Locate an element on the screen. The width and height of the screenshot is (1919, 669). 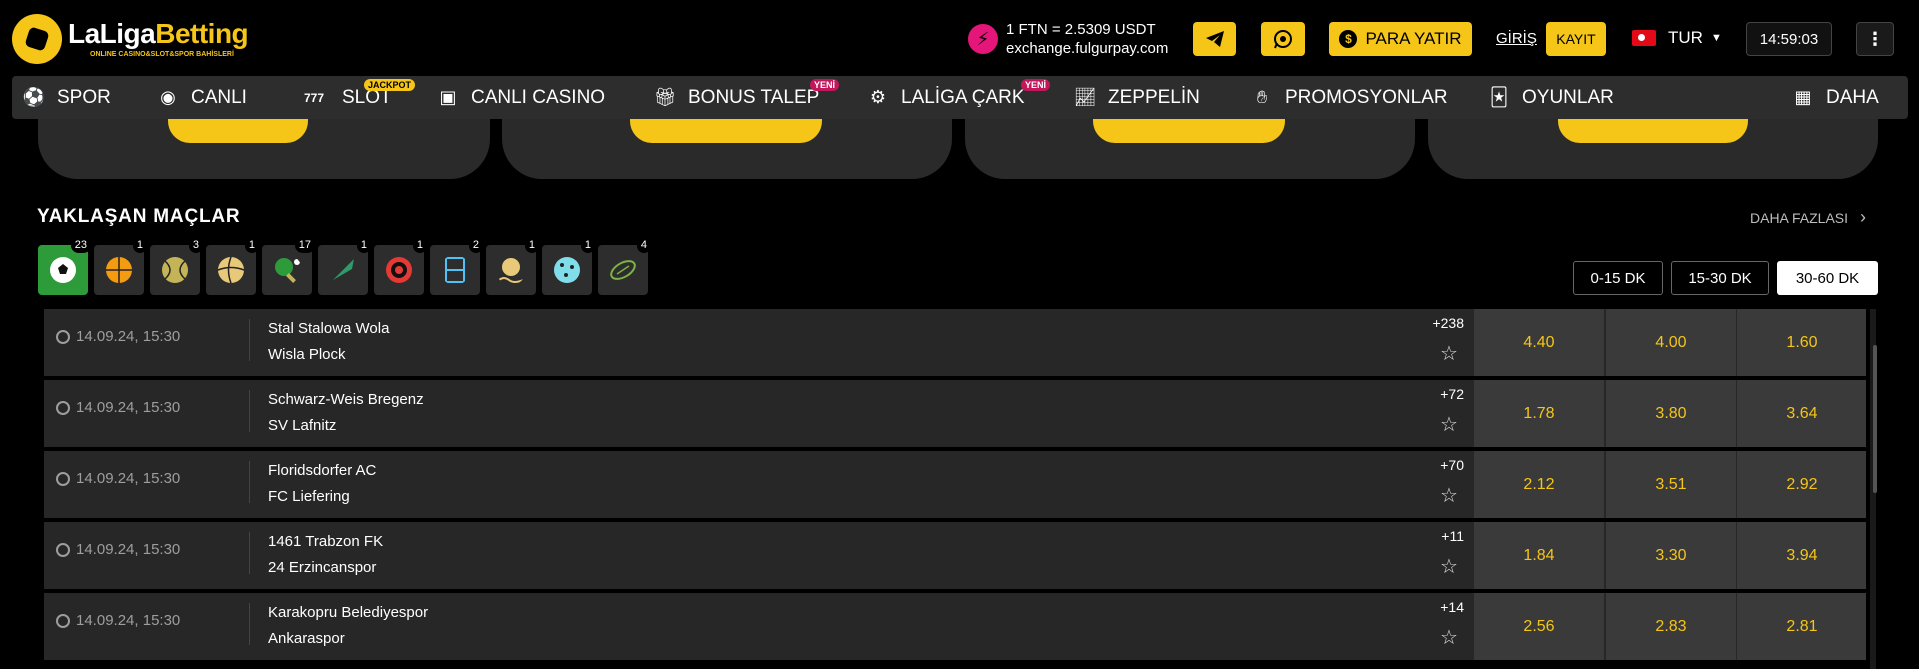
telegram-button is located at coordinates (1214, 39).